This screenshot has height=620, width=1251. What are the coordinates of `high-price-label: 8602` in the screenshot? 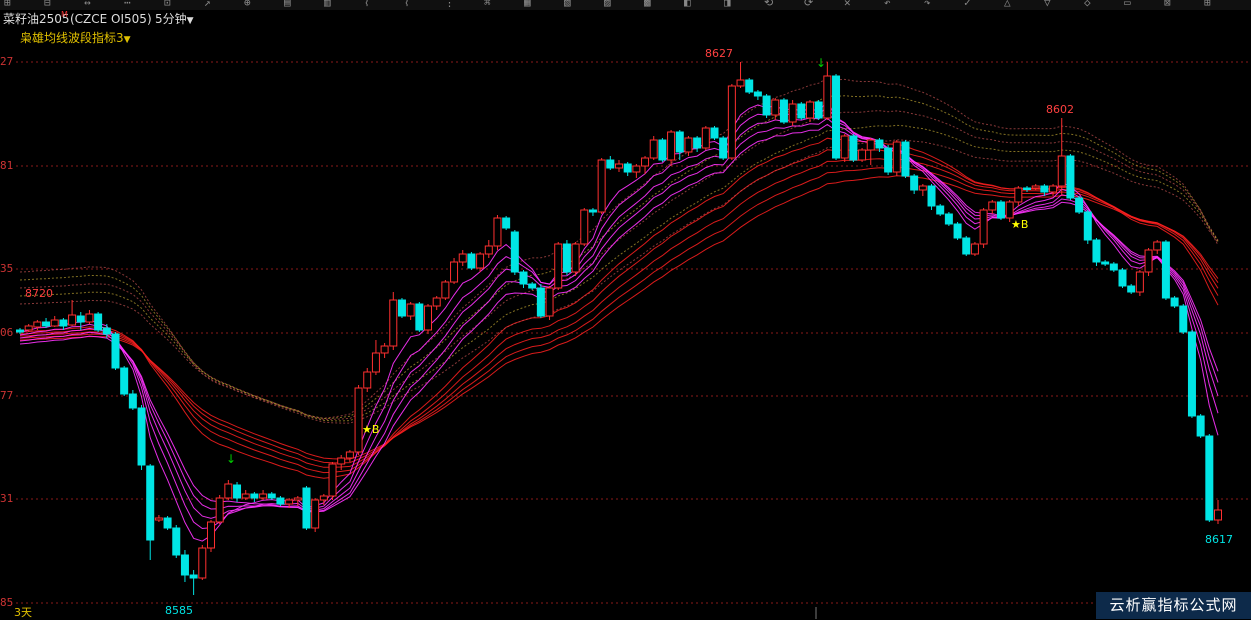 It's located at (1060, 109).